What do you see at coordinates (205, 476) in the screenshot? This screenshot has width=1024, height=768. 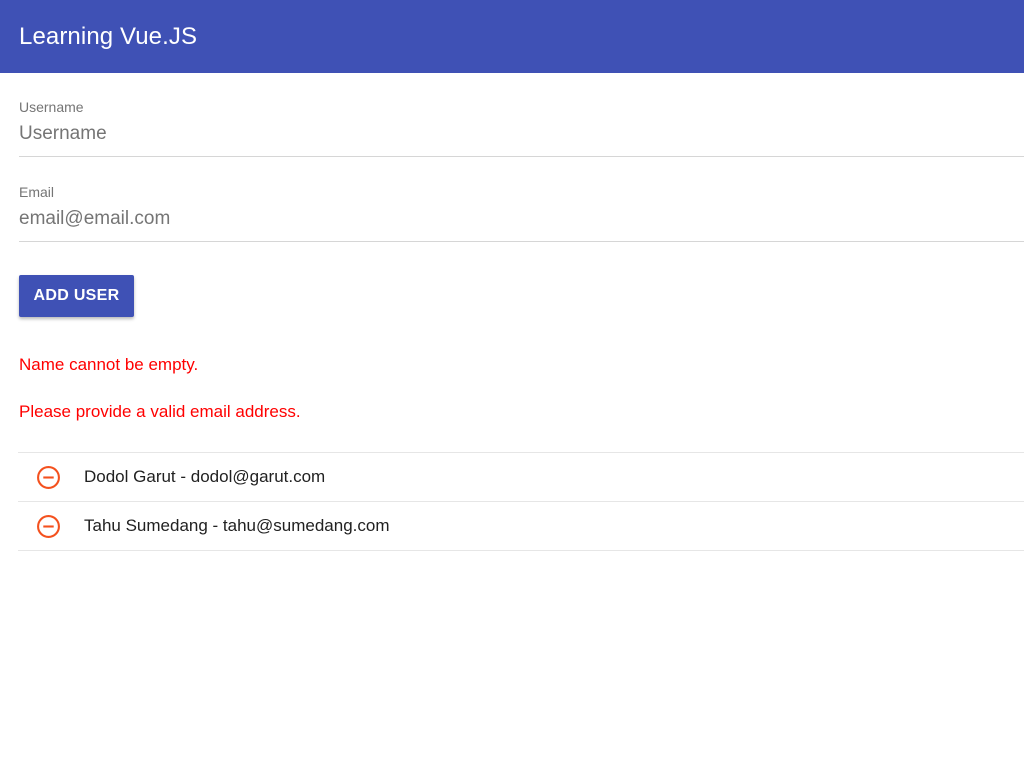 I see `user-item-label: Dodol Garut - dodol@garut.com` at bounding box center [205, 476].